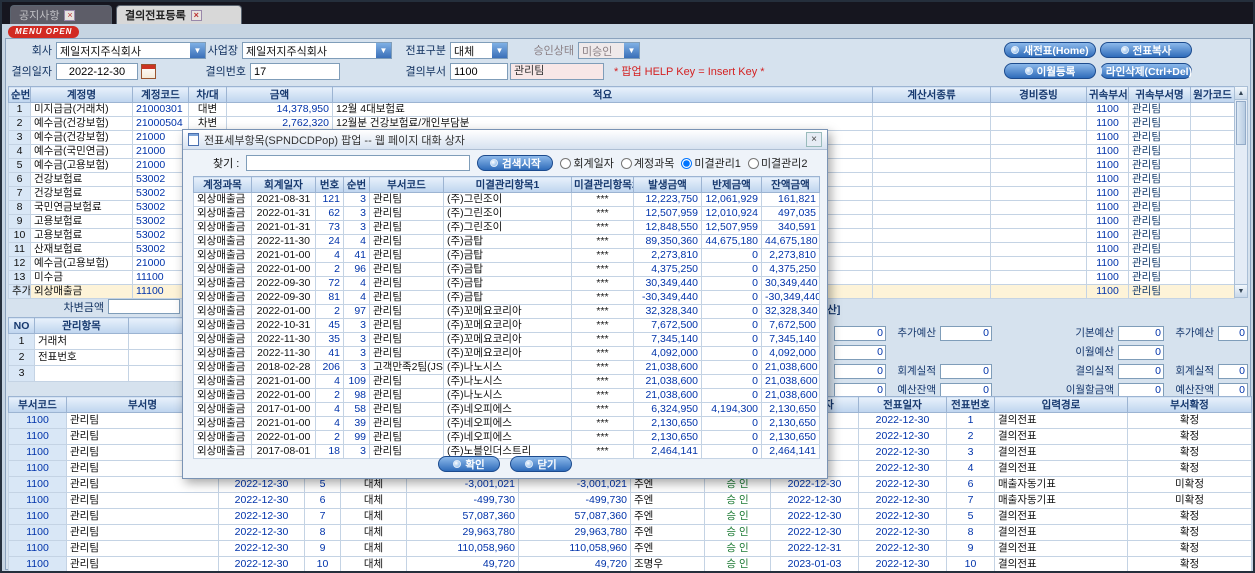 This screenshot has width=1255, height=573. What do you see at coordinates (81, 277) in the screenshot?
I see `cell: 미수금` at bounding box center [81, 277].